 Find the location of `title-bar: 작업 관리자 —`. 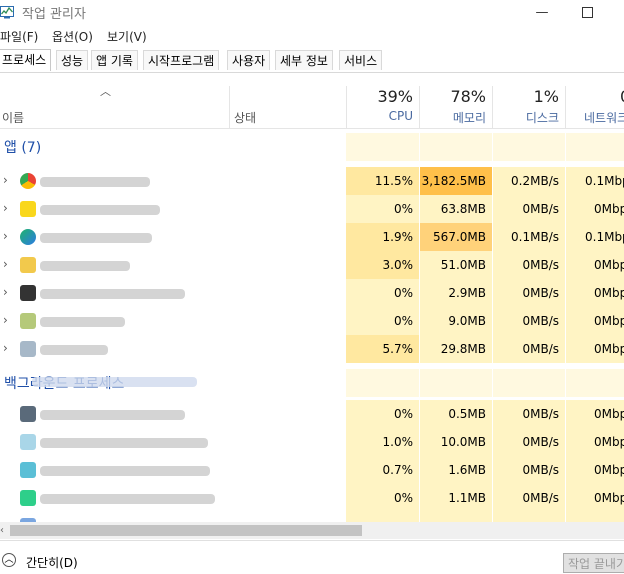

title-bar: 작업 관리자 — is located at coordinates (312, 13).